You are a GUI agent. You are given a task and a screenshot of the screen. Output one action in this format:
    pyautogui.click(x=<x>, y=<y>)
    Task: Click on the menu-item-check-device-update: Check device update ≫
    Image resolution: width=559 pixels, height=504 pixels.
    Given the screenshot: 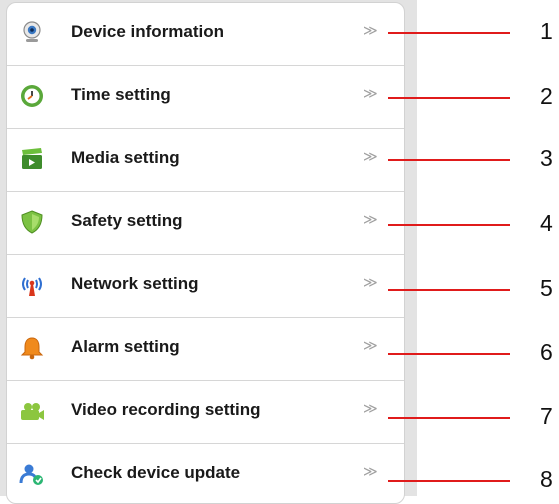 What is the action you would take?
    pyautogui.click(x=205, y=473)
    